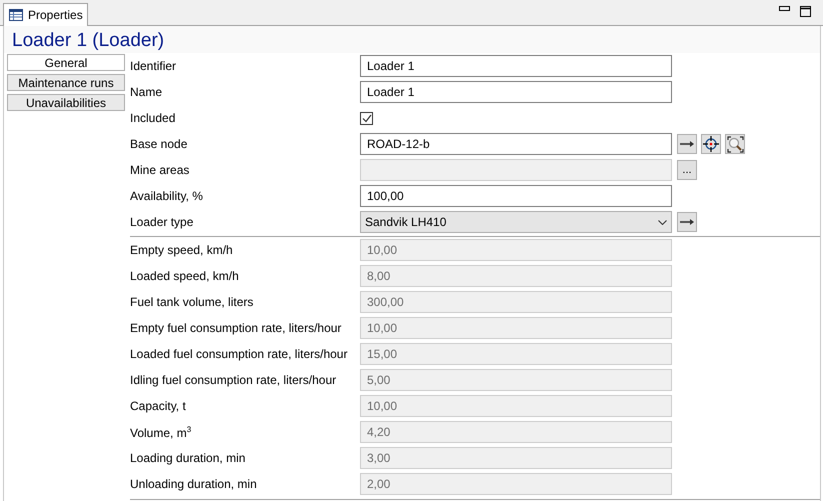 The image size is (823, 501). Describe the element at coordinates (167, 196) in the screenshot. I see `field-label: Availability, %` at that location.